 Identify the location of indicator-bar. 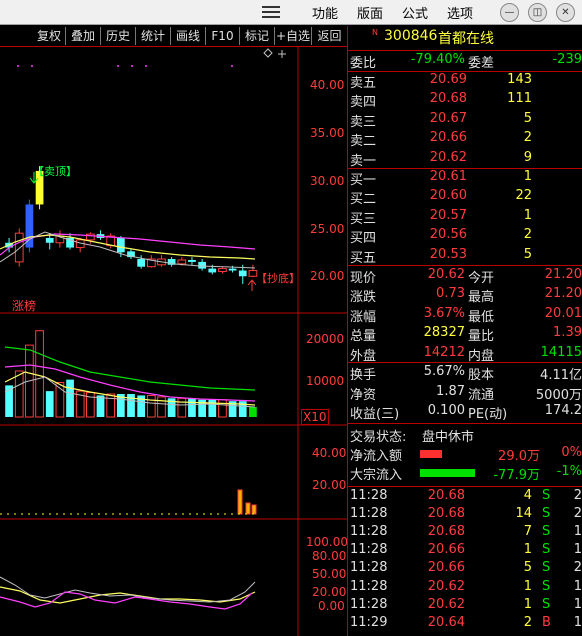
(248, 508).